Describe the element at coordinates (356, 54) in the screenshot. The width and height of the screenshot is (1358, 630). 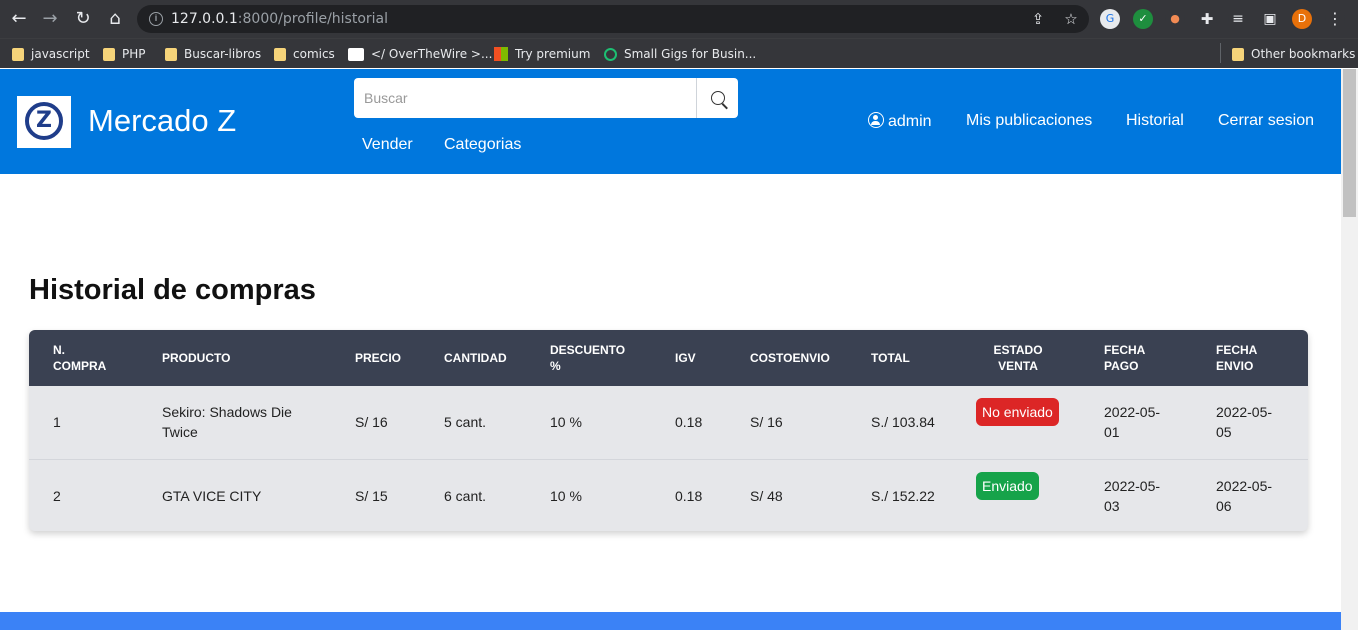
I see `overthewire-icon` at that location.